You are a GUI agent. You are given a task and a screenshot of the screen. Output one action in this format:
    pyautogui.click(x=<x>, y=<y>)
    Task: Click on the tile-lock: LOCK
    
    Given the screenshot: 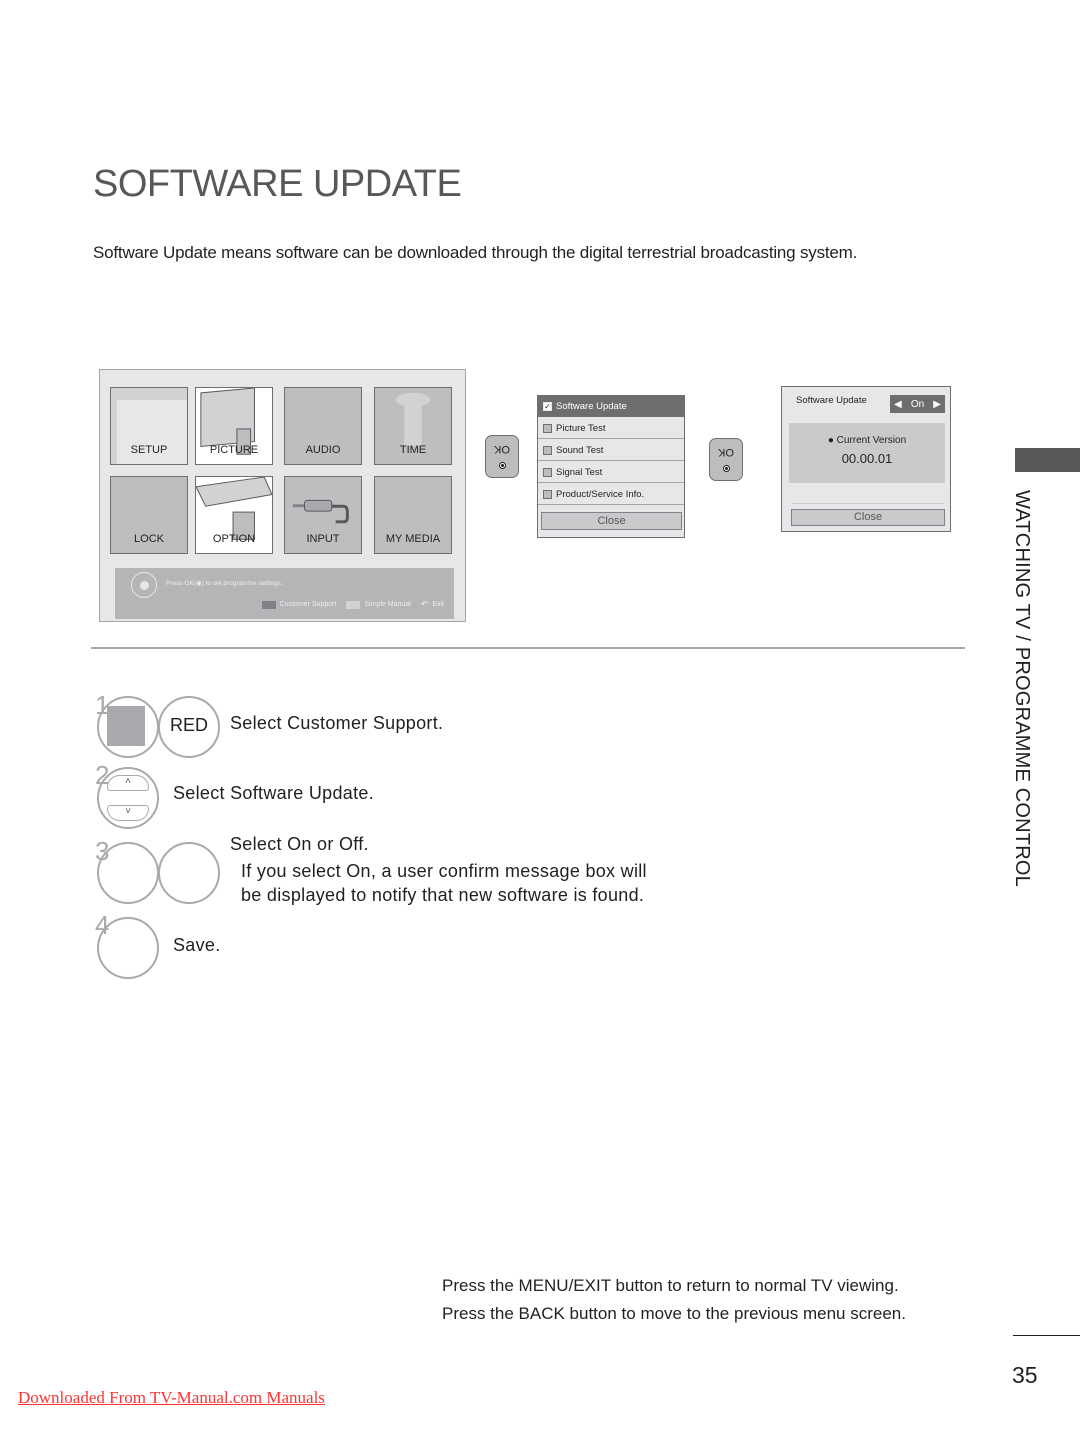 What is the action you would take?
    pyautogui.click(x=149, y=515)
    